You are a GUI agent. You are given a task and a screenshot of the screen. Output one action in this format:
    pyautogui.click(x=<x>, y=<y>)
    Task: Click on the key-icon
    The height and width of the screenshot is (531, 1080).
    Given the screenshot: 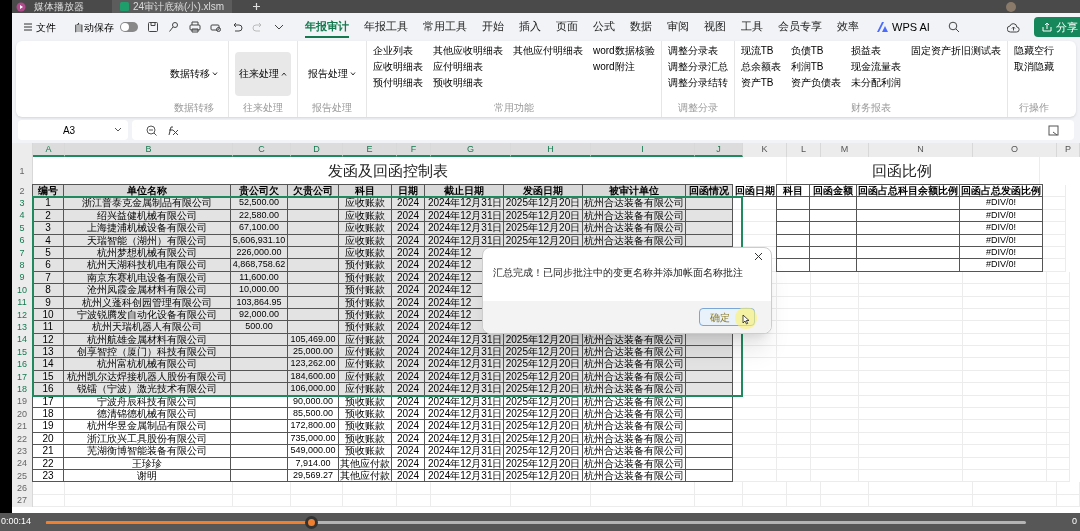 What is the action you would take?
    pyautogui.click(x=174, y=27)
    